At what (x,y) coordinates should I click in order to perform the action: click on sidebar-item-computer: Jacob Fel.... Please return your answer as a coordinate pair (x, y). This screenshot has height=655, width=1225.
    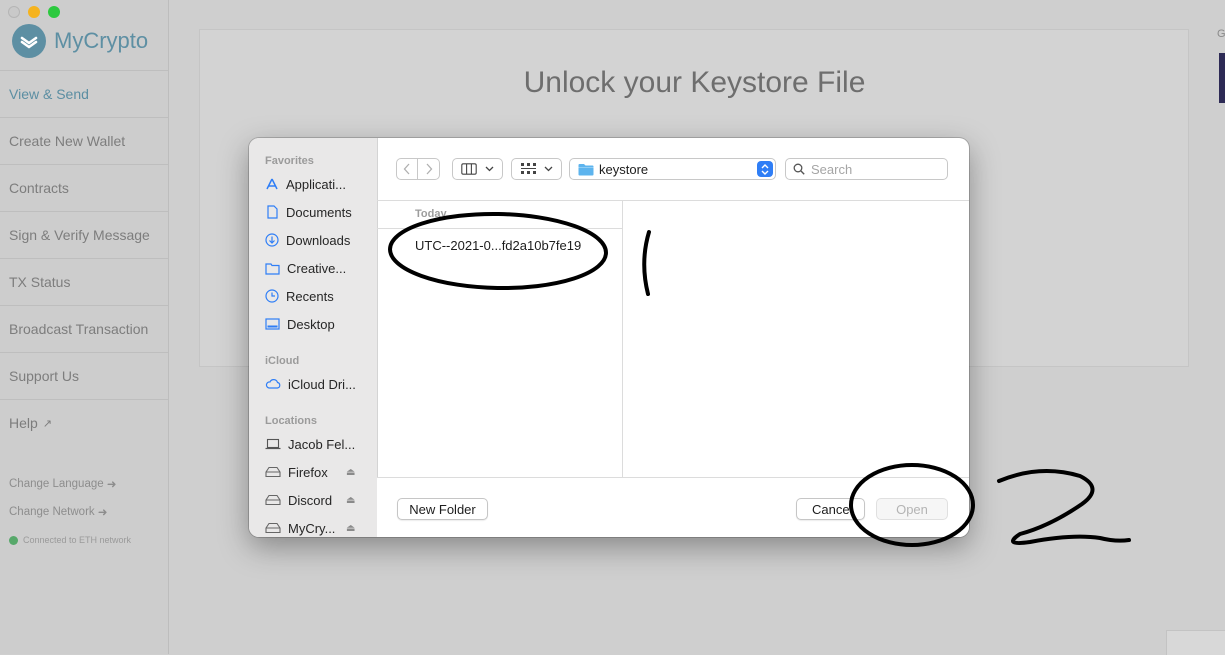
    Looking at the image, I should click on (310, 444).